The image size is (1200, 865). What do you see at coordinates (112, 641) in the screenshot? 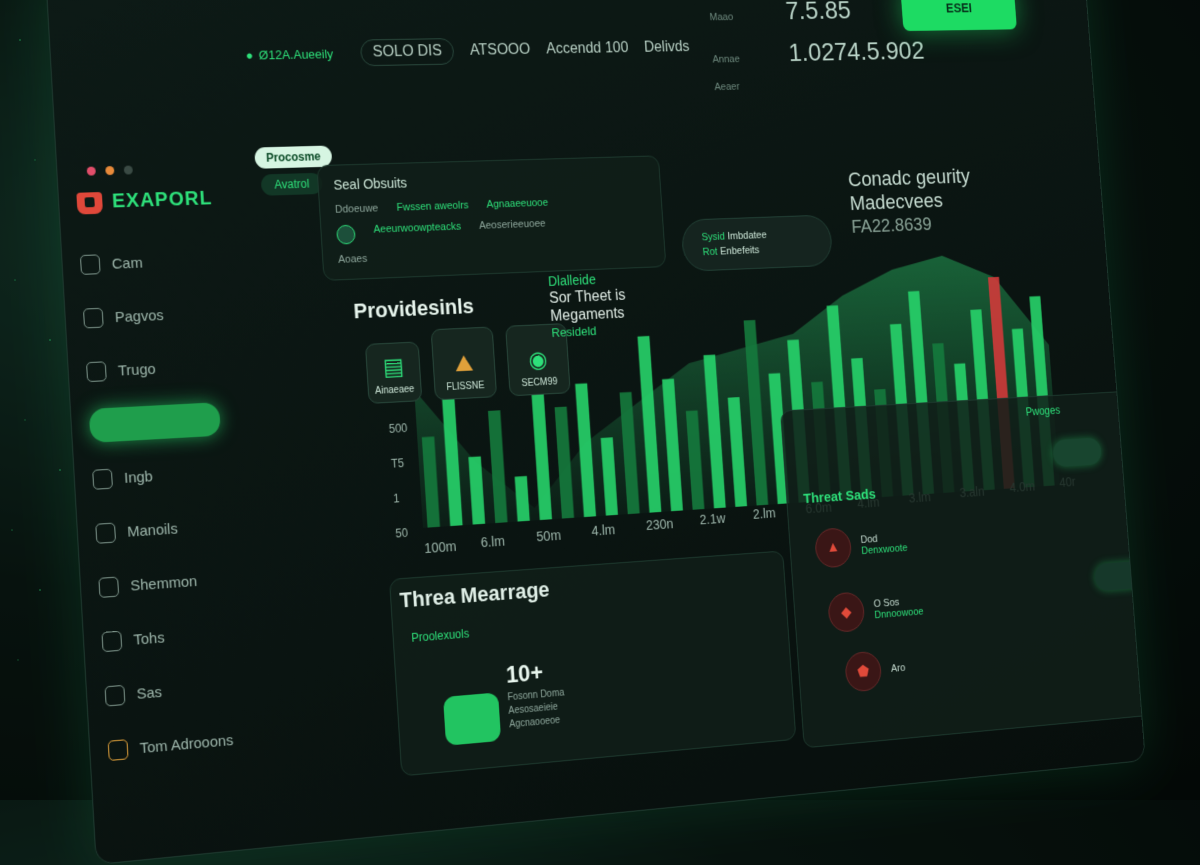
I see `tools-icon` at bounding box center [112, 641].